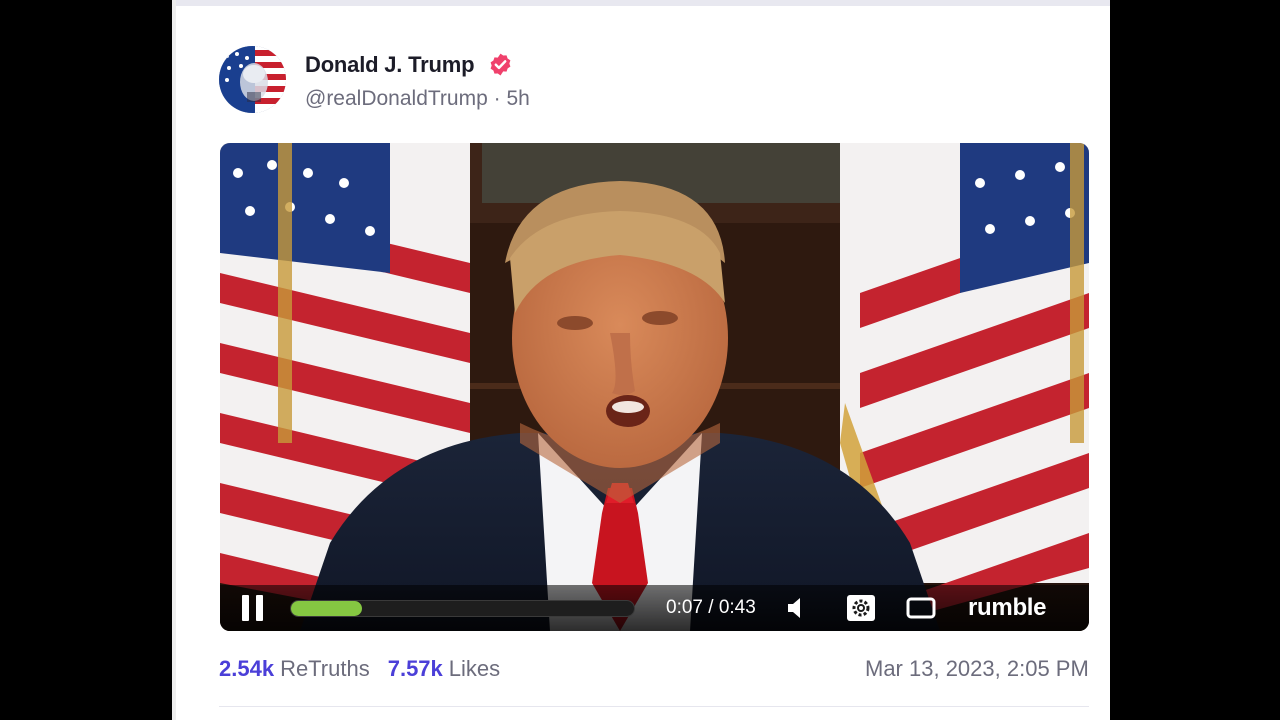 The width and height of the screenshot is (1280, 720). What do you see at coordinates (254, 608) in the screenshot?
I see `pause-icon` at bounding box center [254, 608].